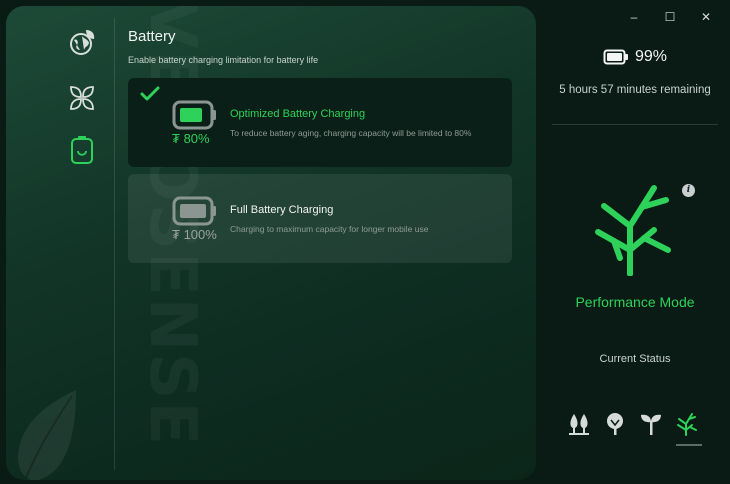  Describe the element at coordinates (635, 90) in the screenshot. I see `remaining-time: 5 hours 57 minutes remaining` at that location.